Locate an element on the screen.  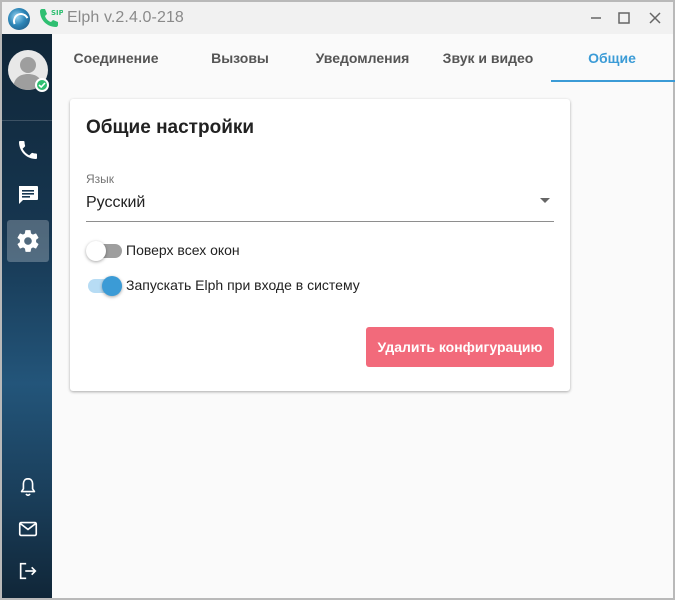
phone-icon is located at coordinates (28, 150).